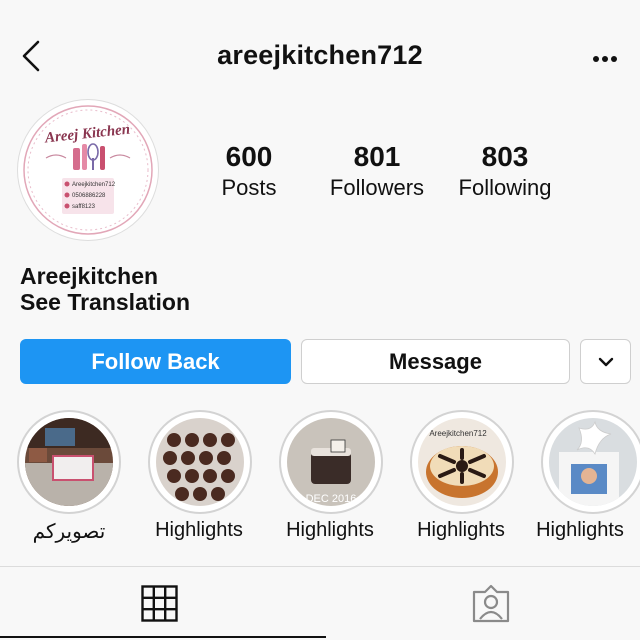 The width and height of the screenshot is (640, 640). I want to click on stat-posts-value: 600, so click(249, 156).